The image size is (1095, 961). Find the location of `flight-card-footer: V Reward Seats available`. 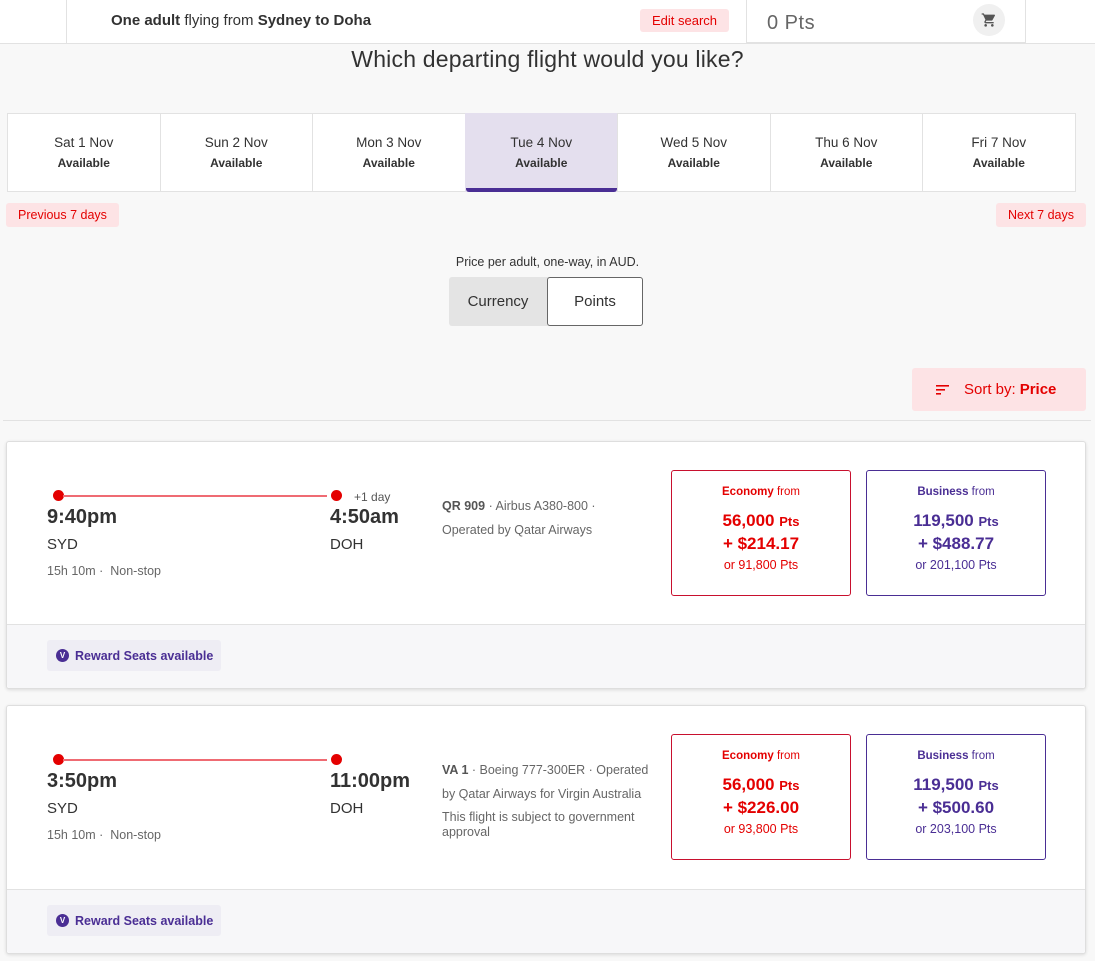

flight-card-footer: V Reward Seats available is located at coordinates (546, 921).